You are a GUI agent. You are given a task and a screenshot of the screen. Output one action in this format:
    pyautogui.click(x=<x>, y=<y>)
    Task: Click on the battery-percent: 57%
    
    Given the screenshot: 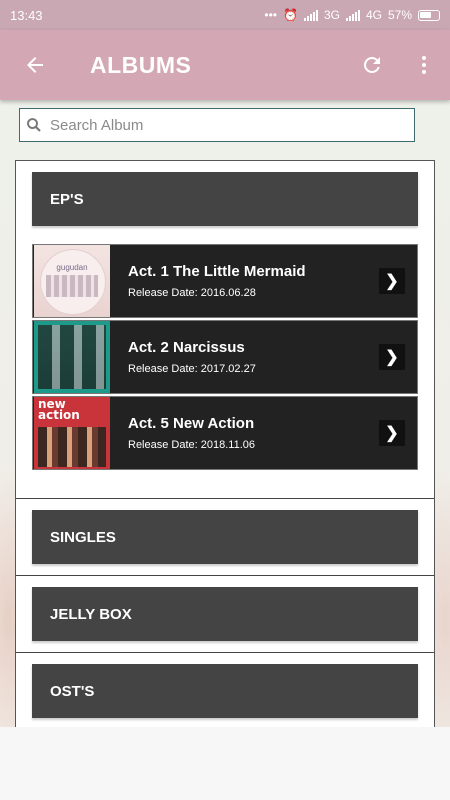 What is the action you would take?
    pyautogui.click(x=399, y=15)
    